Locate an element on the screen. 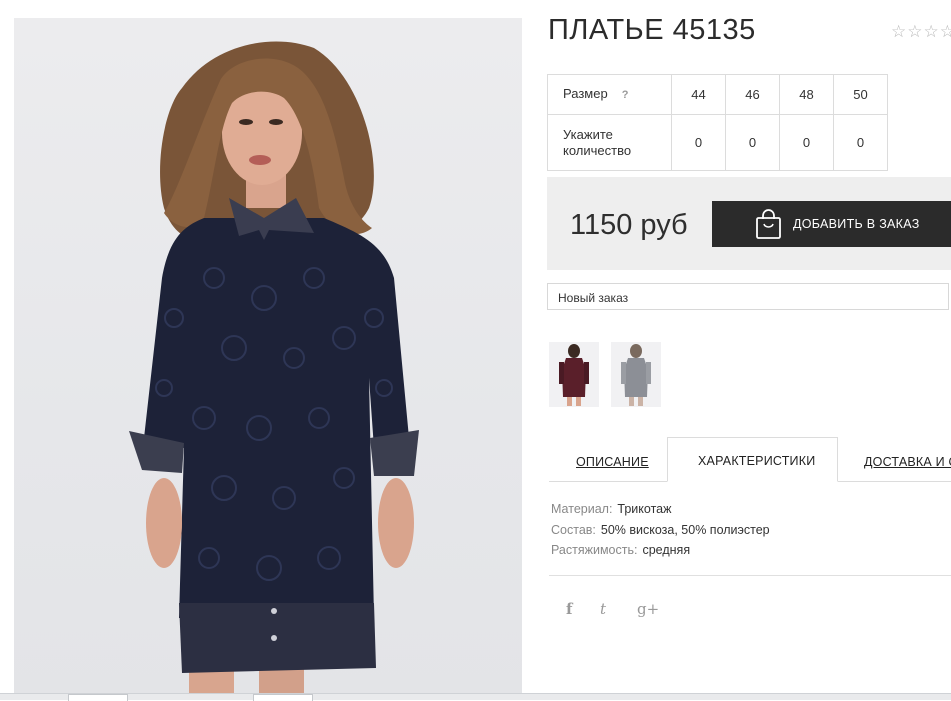 This screenshot has width=951, height=701. price: 1150 руб is located at coordinates (629, 225).